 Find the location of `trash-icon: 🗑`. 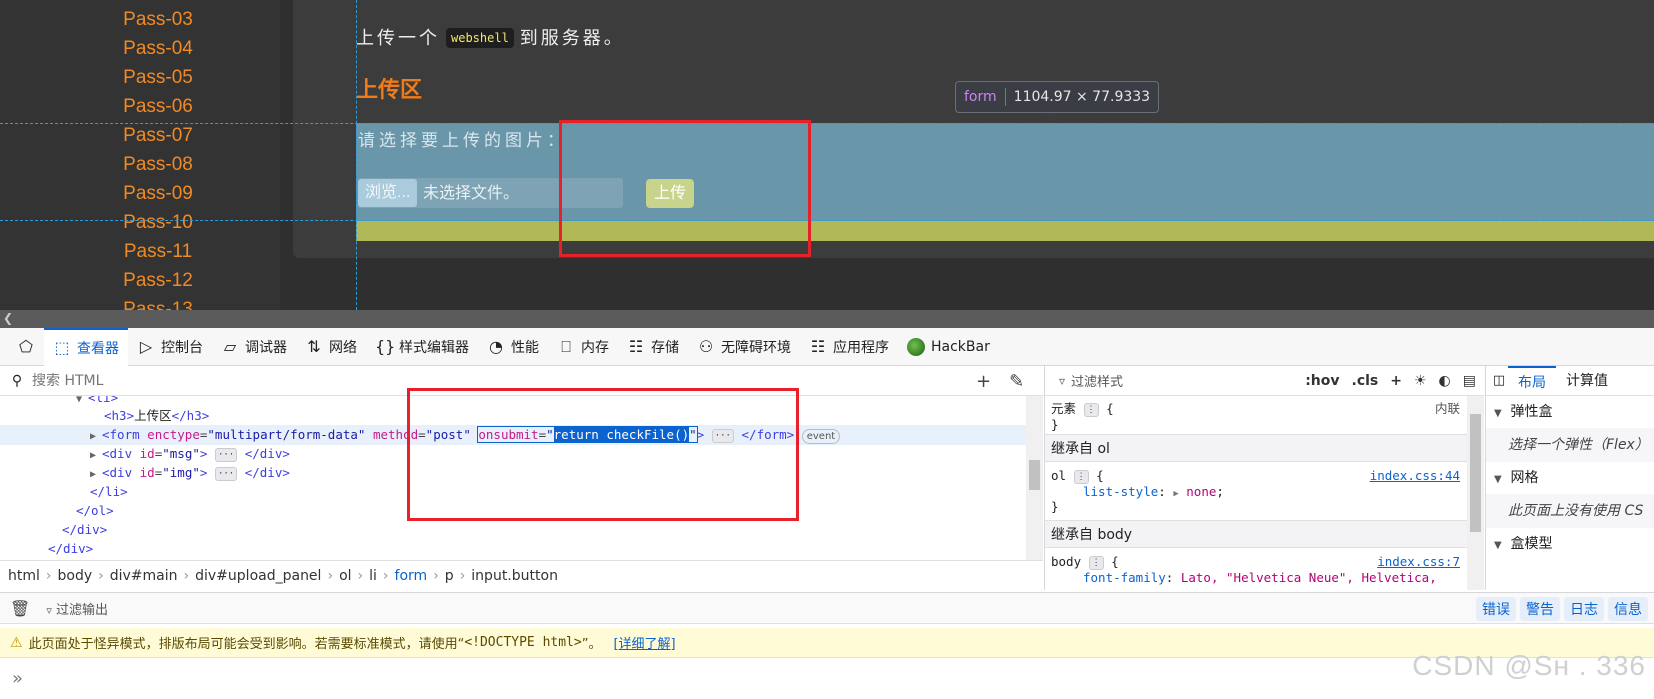

trash-icon: 🗑 is located at coordinates (20, 608).